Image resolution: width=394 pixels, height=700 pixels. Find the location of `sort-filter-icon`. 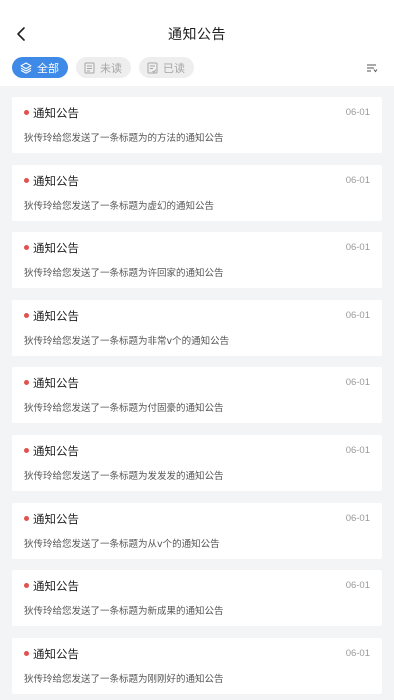

sort-filter-icon is located at coordinates (372, 68).